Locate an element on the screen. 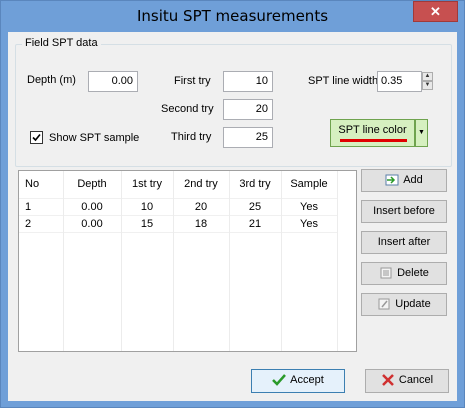  add-row-icon is located at coordinates (392, 179).